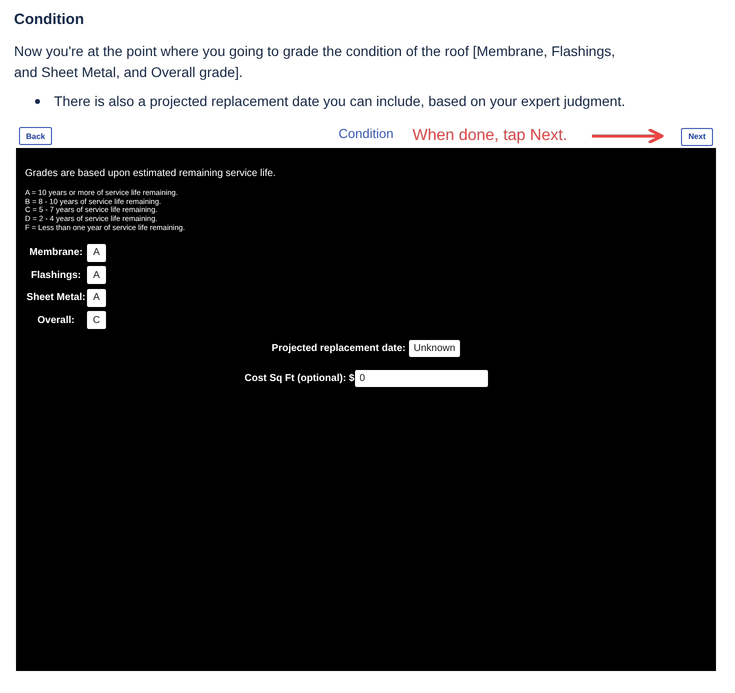 The width and height of the screenshot is (735, 693). What do you see at coordinates (96, 320) in the screenshot?
I see `grade-button: C` at bounding box center [96, 320].